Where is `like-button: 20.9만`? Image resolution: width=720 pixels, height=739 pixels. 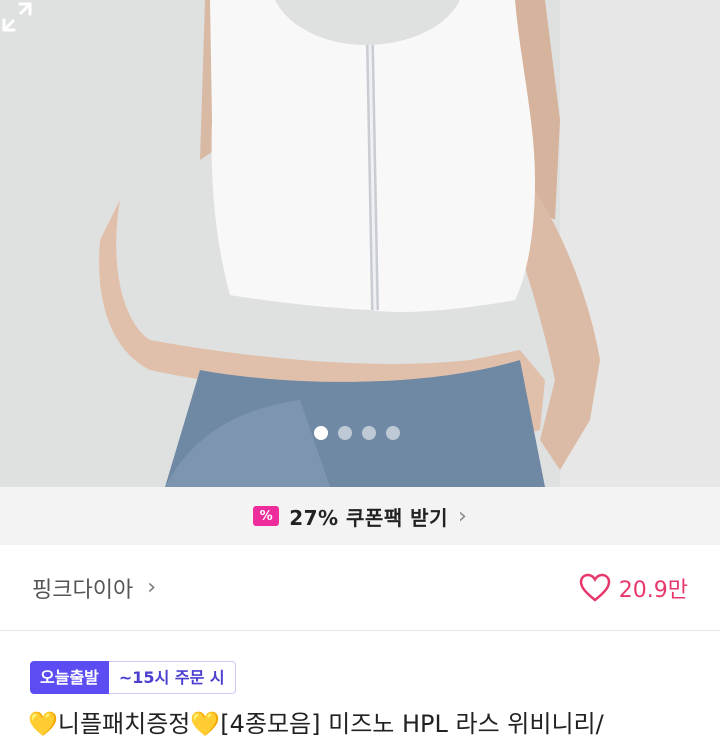
like-button: 20.9만 is located at coordinates (633, 588).